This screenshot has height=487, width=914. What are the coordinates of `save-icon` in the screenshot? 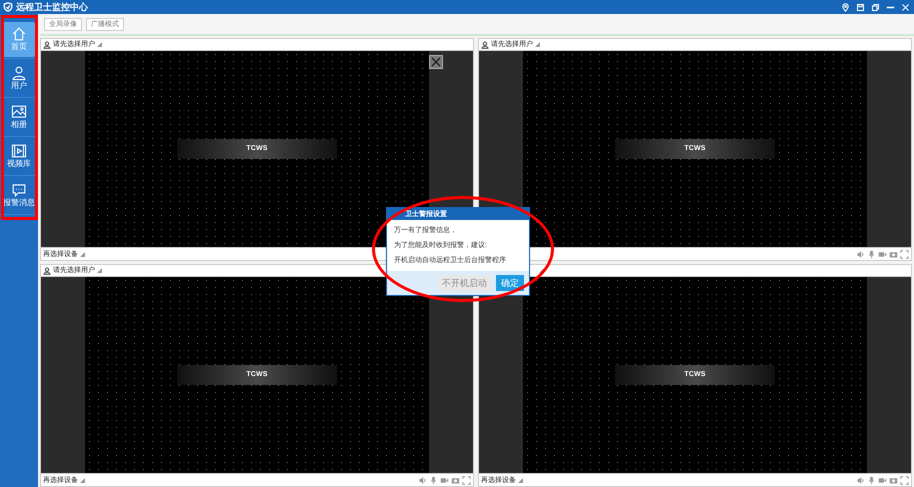 It's located at (860, 7).